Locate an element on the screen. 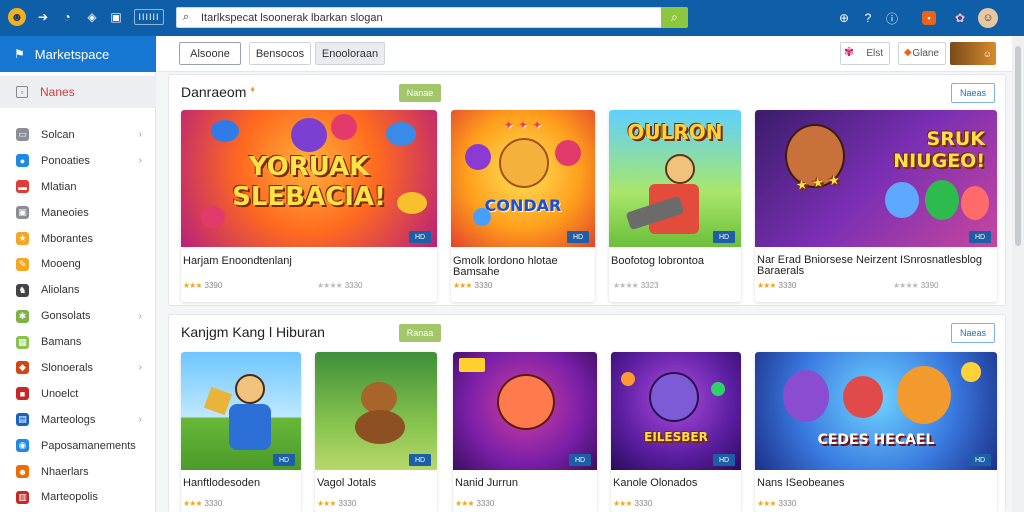  game-thumbnail: YORUAK SLEBACIA! HD is located at coordinates (309, 178).